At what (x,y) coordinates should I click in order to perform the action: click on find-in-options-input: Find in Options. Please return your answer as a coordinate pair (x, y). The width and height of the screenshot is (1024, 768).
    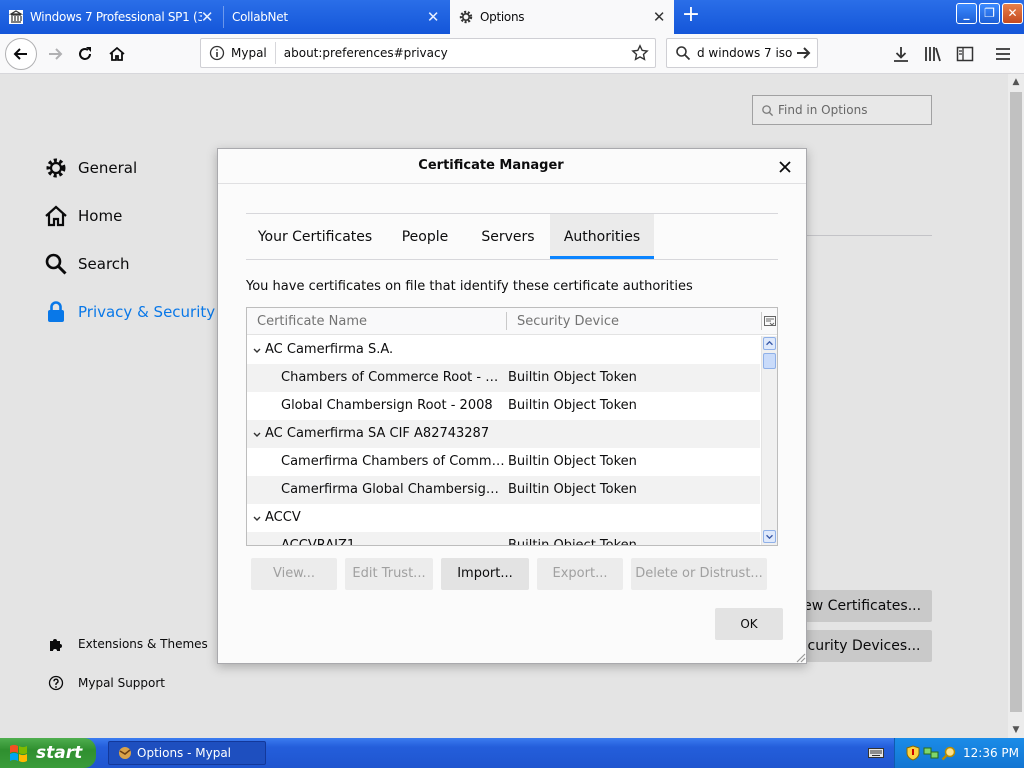
    Looking at the image, I should click on (842, 110).